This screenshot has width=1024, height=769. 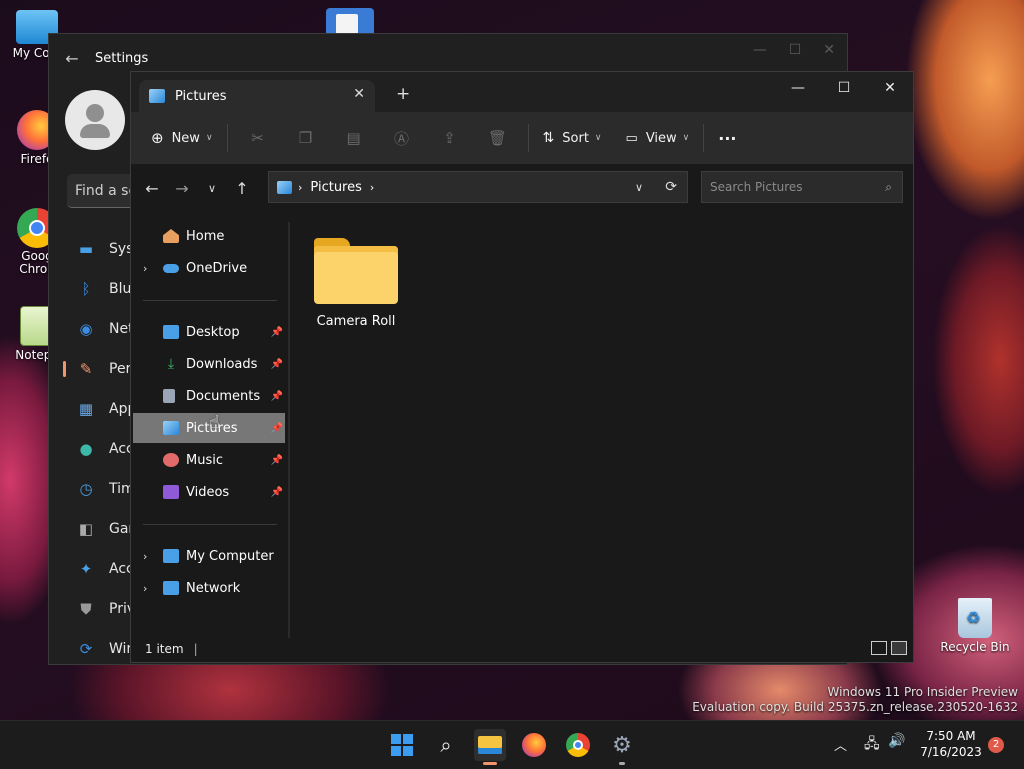 What do you see at coordinates (209, 492) in the screenshot?
I see `nav-item-videos: Videos 📌` at bounding box center [209, 492].